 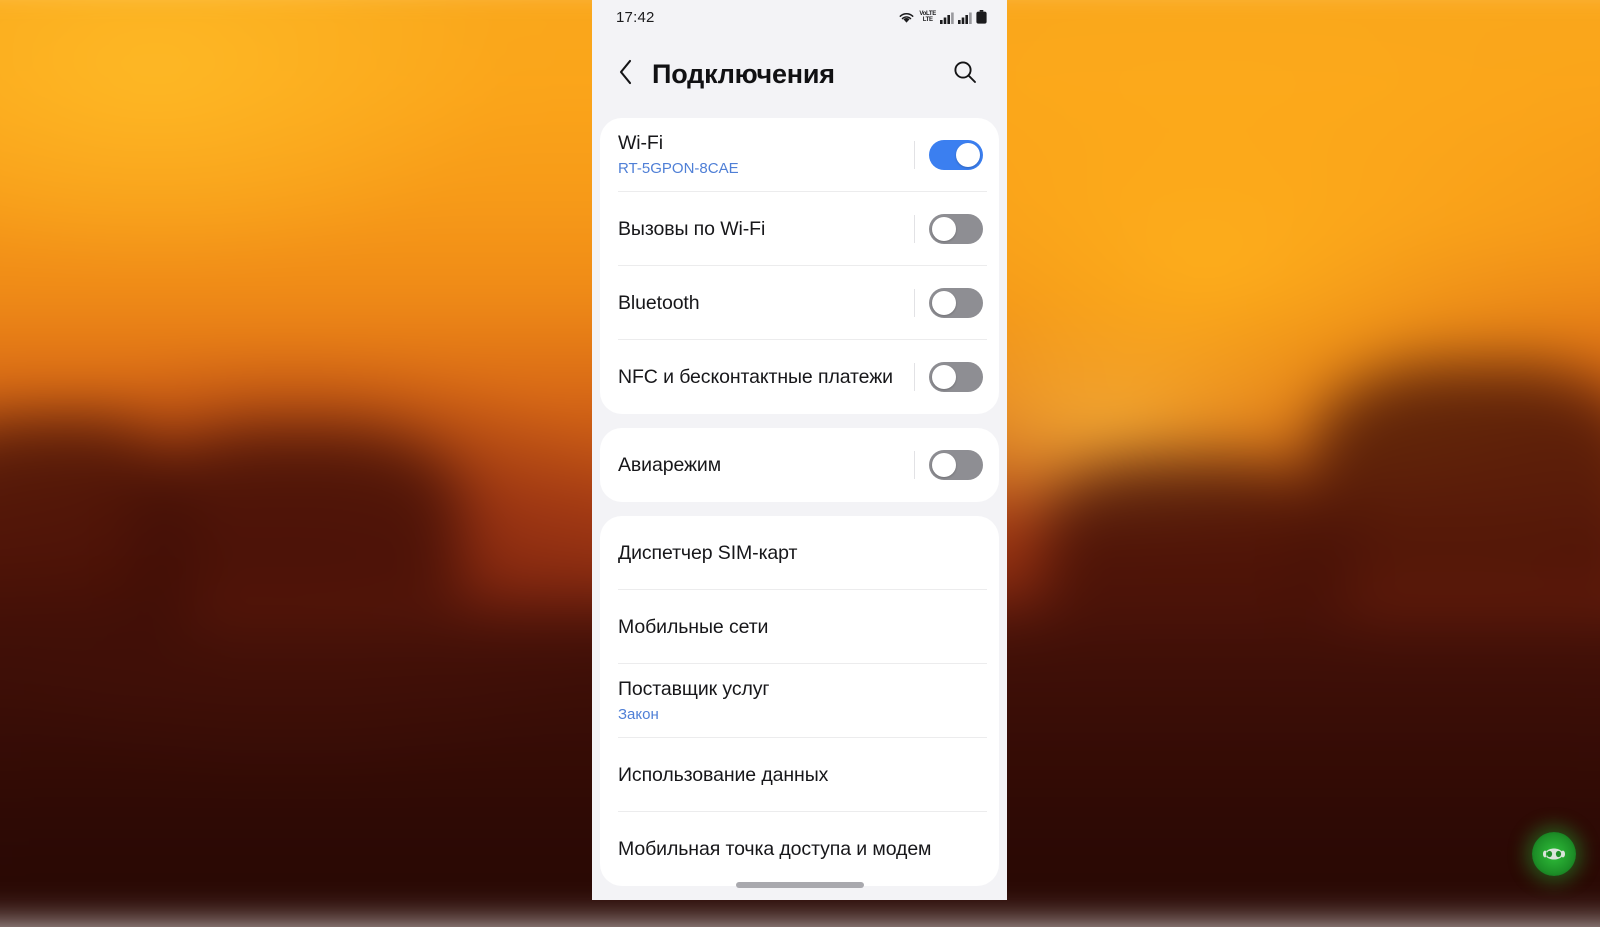 What do you see at coordinates (947, 17) in the screenshot?
I see `signal-sim1-icon` at bounding box center [947, 17].